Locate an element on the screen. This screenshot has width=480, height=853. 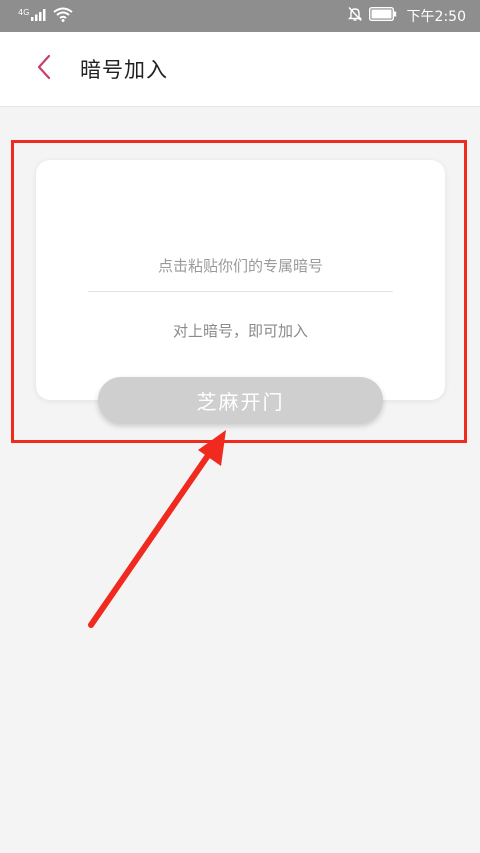
header: 暗号加入 is located at coordinates (240, 69).